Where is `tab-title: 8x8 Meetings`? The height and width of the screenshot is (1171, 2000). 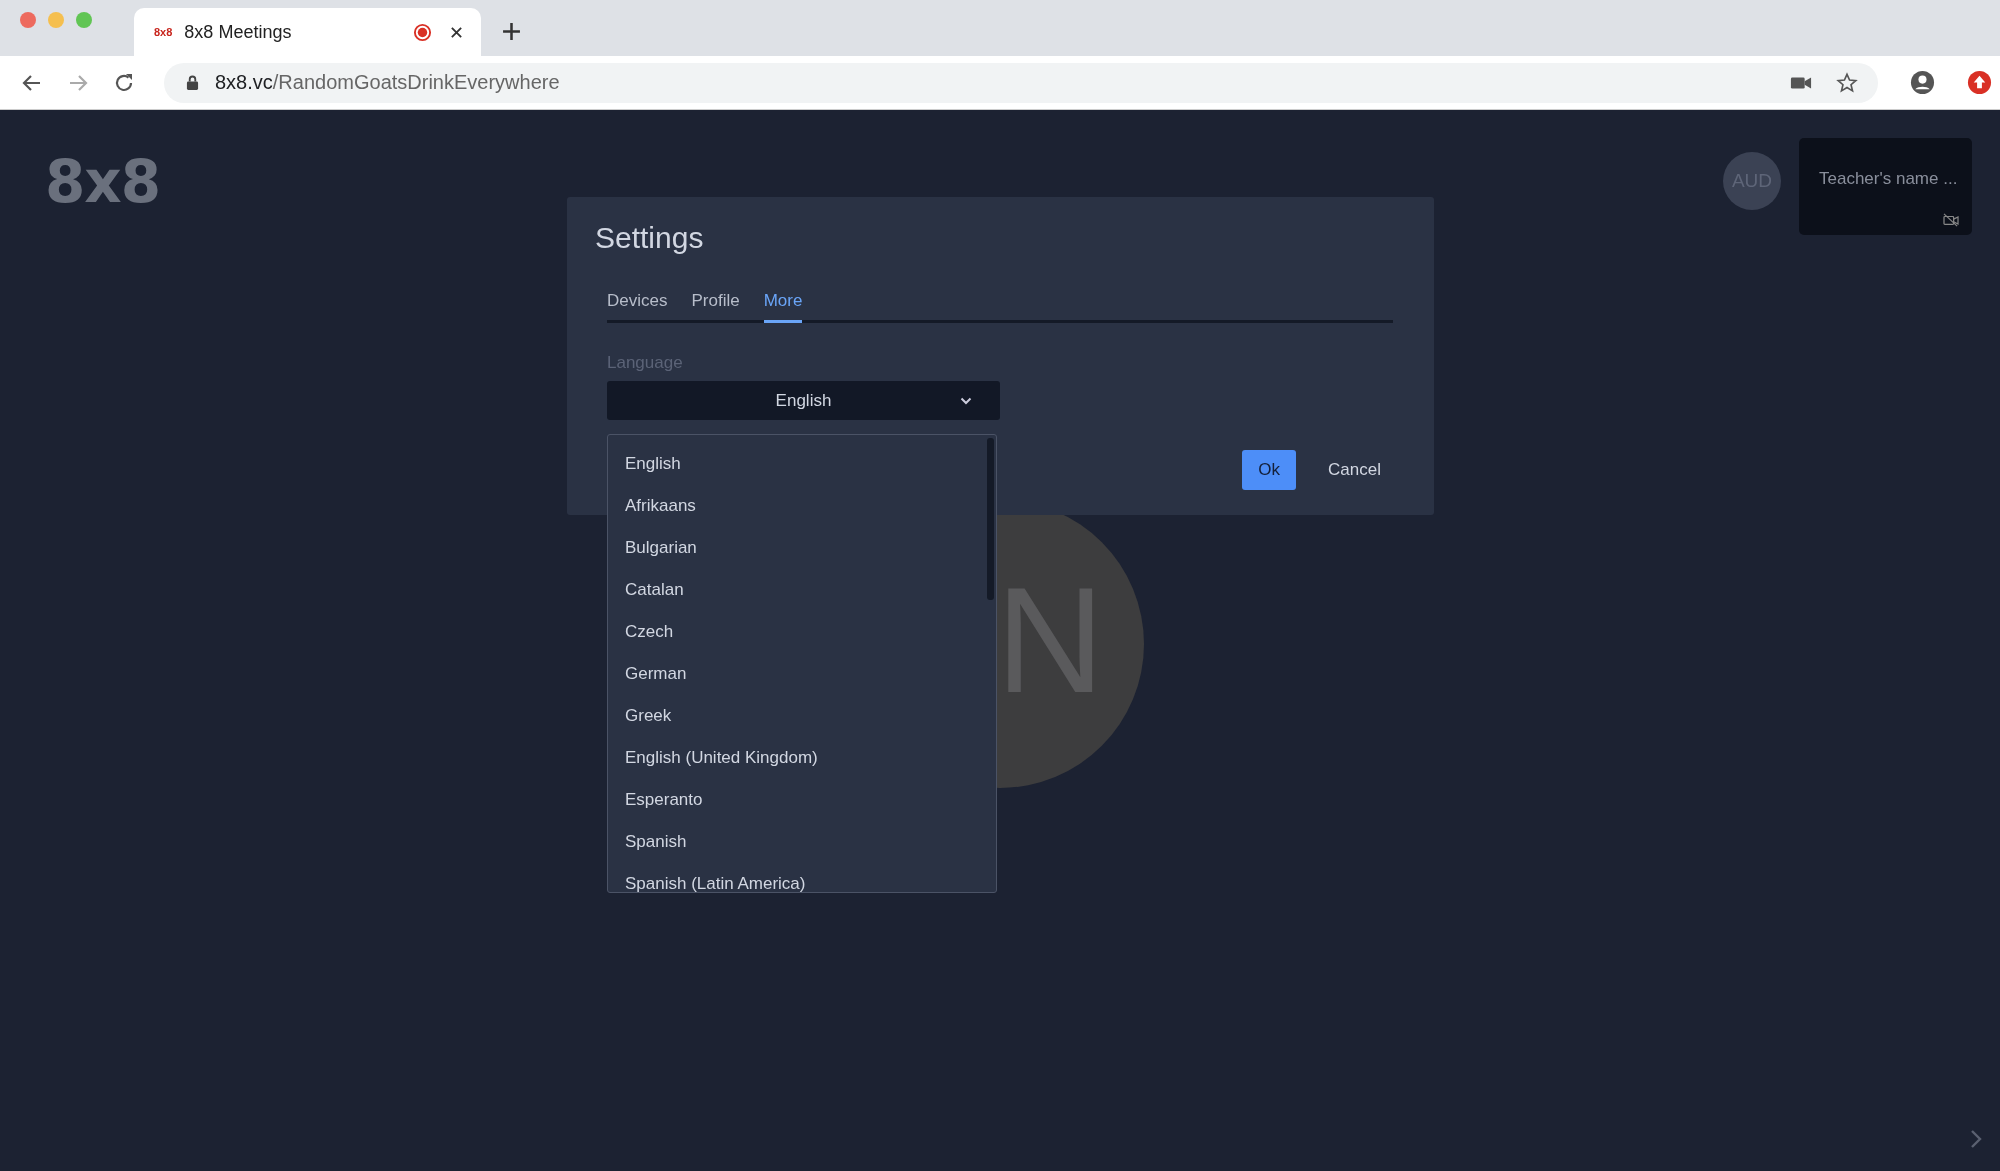
tab-title: 8x8 Meetings is located at coordinates (238, 32).